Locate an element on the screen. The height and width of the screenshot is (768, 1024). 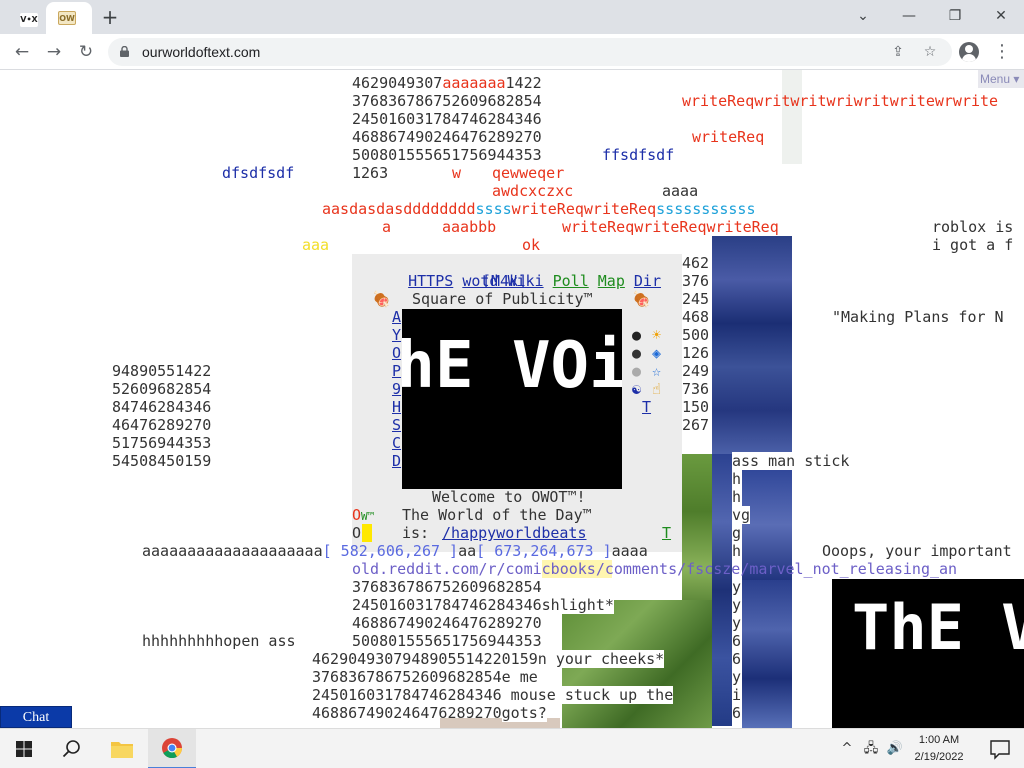
the-void-logo: ThE VOiD is located at coordinates (512, 399).